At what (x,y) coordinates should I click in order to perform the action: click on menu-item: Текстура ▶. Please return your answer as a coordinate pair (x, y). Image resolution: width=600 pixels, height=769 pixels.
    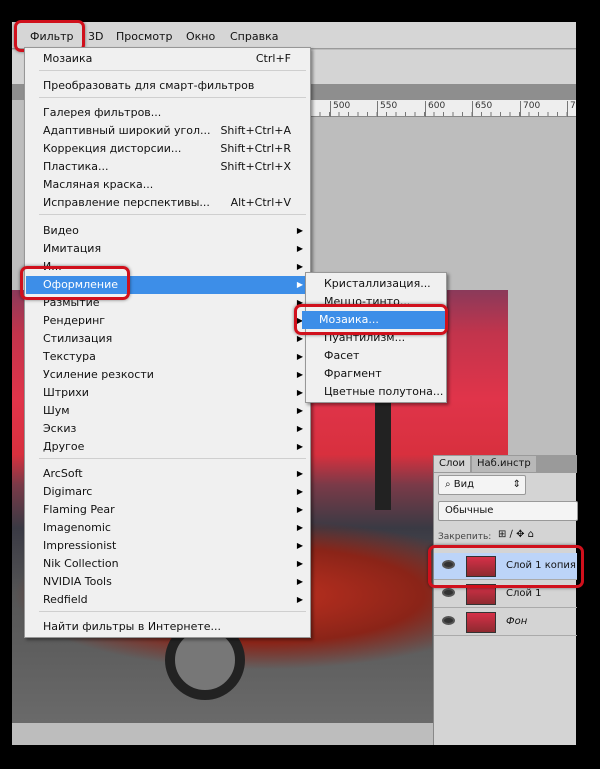
    Looking at the image, I should click on (167, 357).